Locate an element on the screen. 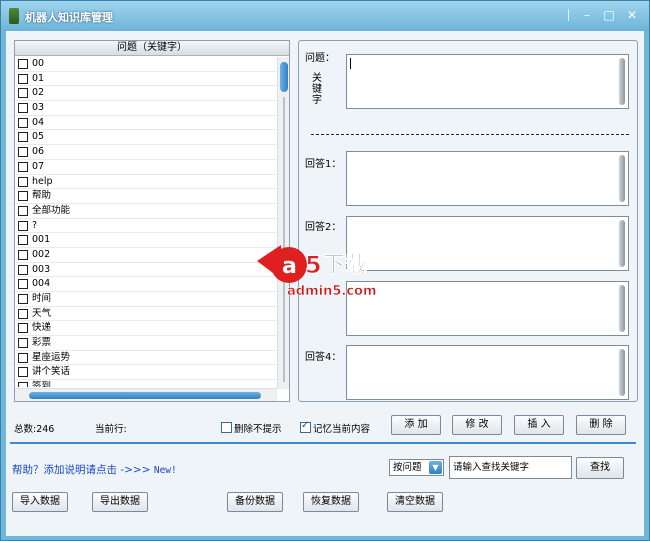  text-caret is located at coordinates (350, 63).